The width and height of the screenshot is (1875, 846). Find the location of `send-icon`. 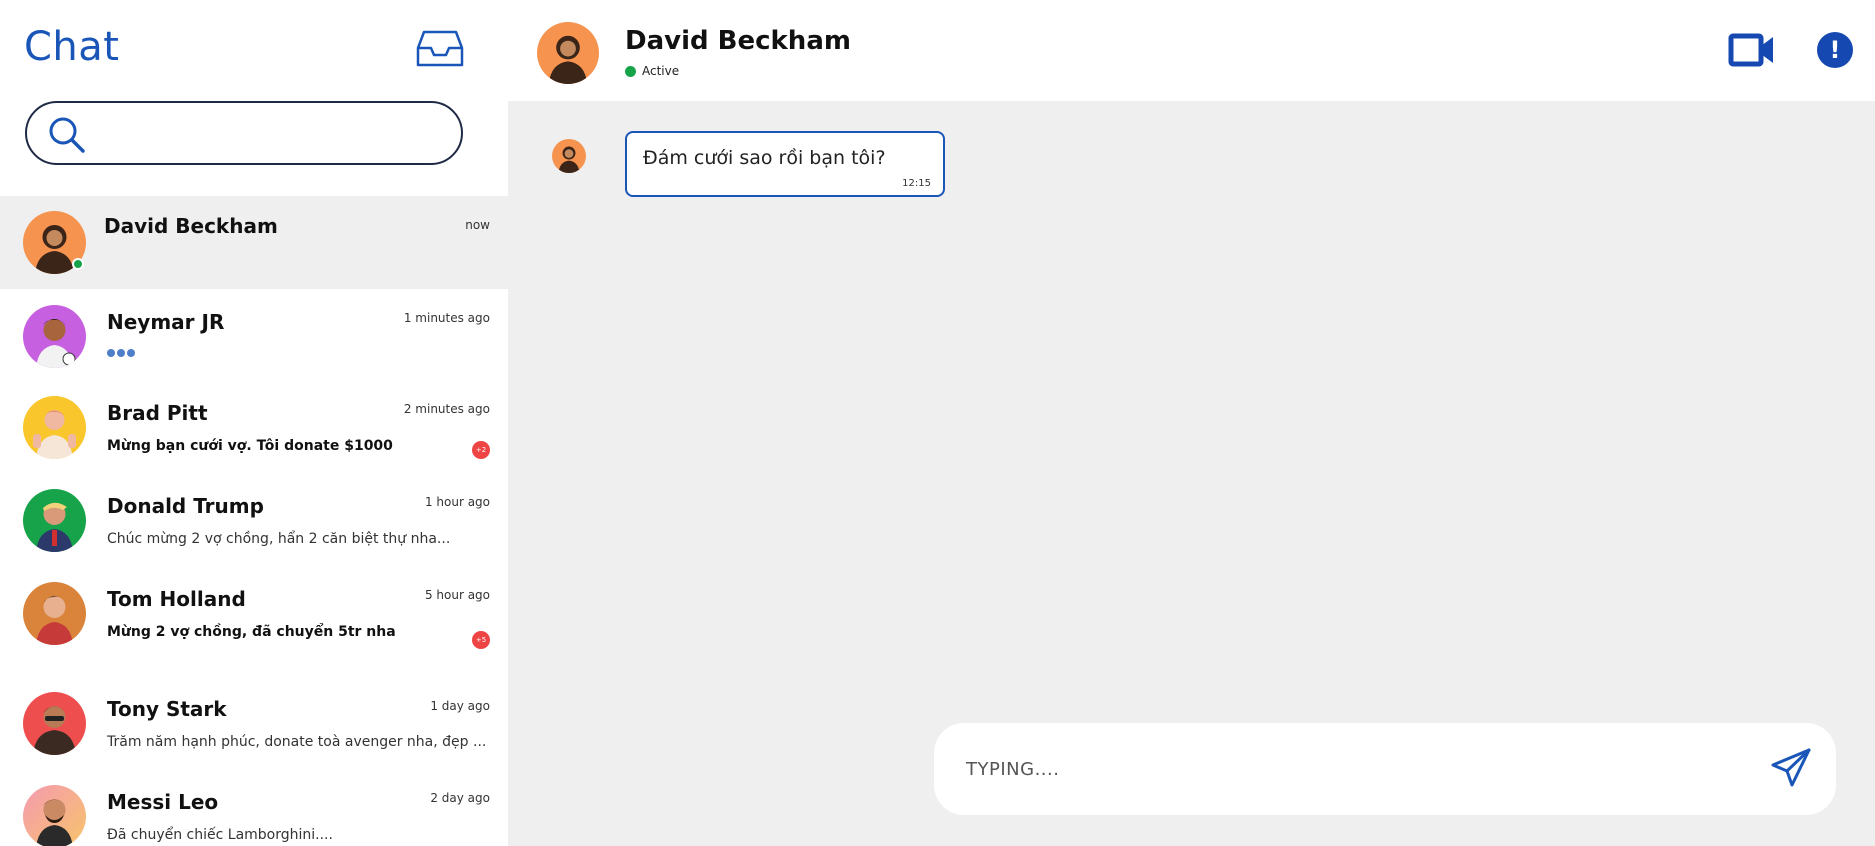

send-icon is located at coordinates (1791, 767).